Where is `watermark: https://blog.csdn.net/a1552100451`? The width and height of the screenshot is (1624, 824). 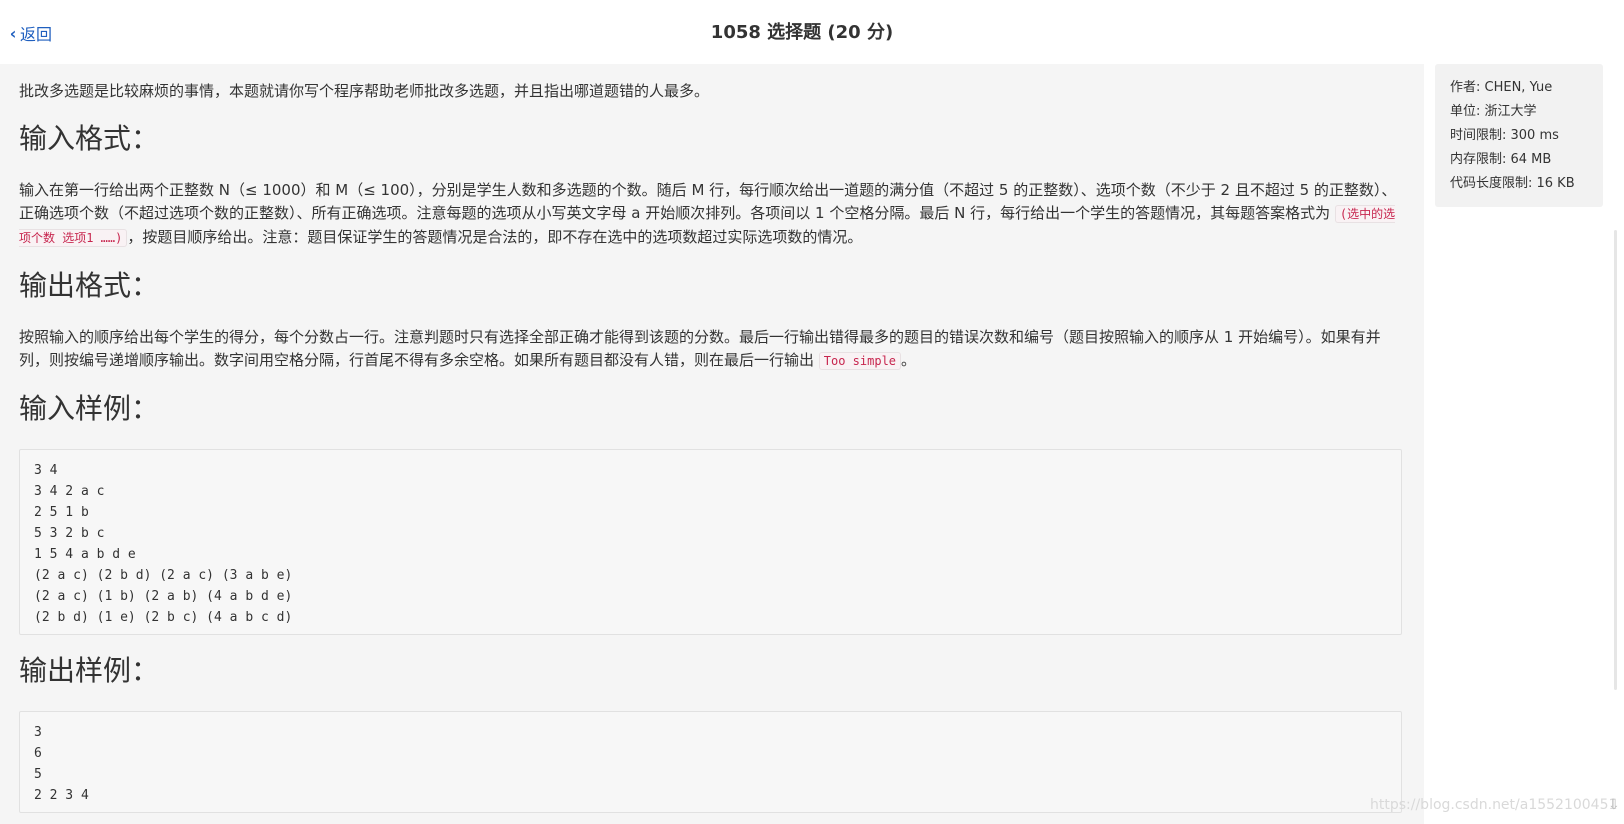 watermark: https://blog.csdn.net/a1552100451 is located at coordinates (1494, 805).